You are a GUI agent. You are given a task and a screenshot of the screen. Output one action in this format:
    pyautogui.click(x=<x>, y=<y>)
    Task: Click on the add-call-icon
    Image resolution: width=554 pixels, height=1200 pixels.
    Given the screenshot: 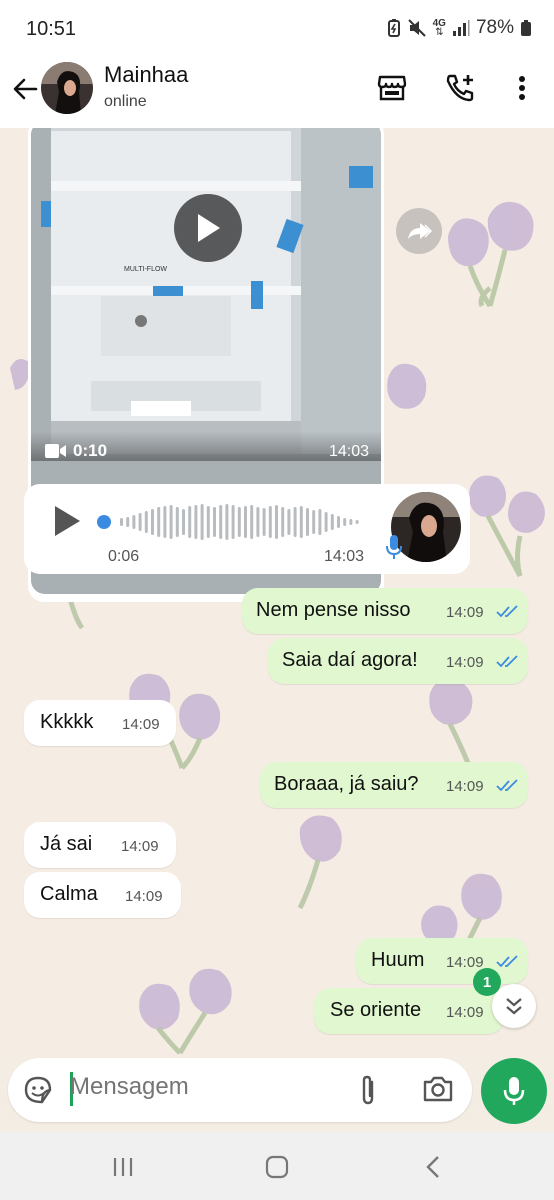 What is the action you would take?
    pyautogui.click(x=460, y=88)
    